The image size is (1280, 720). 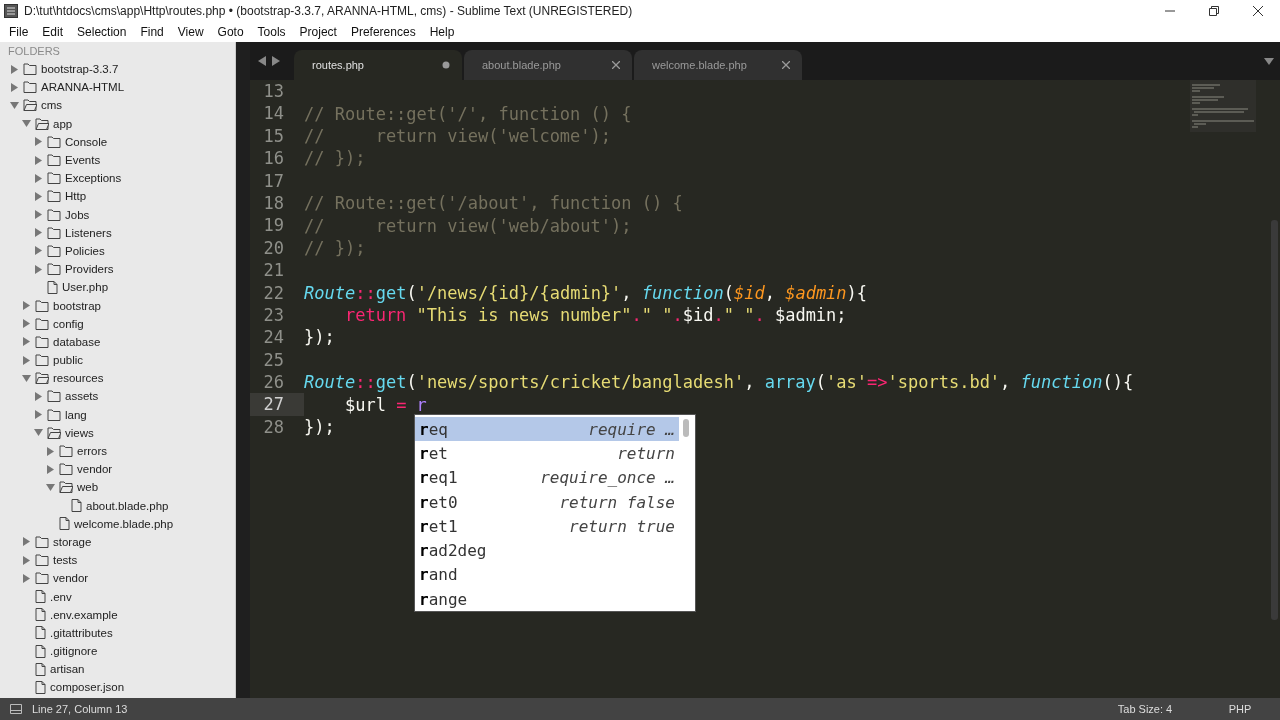 I want to click on previous-tab-icon, so click(x=262, y=61).